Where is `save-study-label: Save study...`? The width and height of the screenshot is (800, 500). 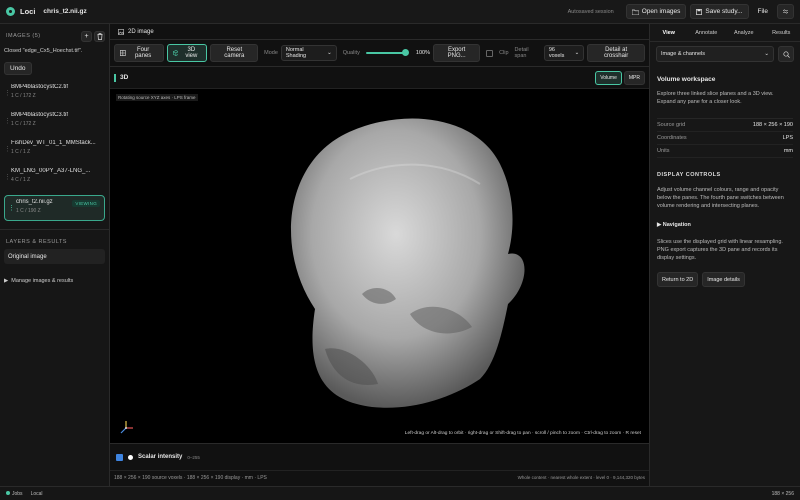 save-study-label: Save study... is located at coordinates (724, 11).